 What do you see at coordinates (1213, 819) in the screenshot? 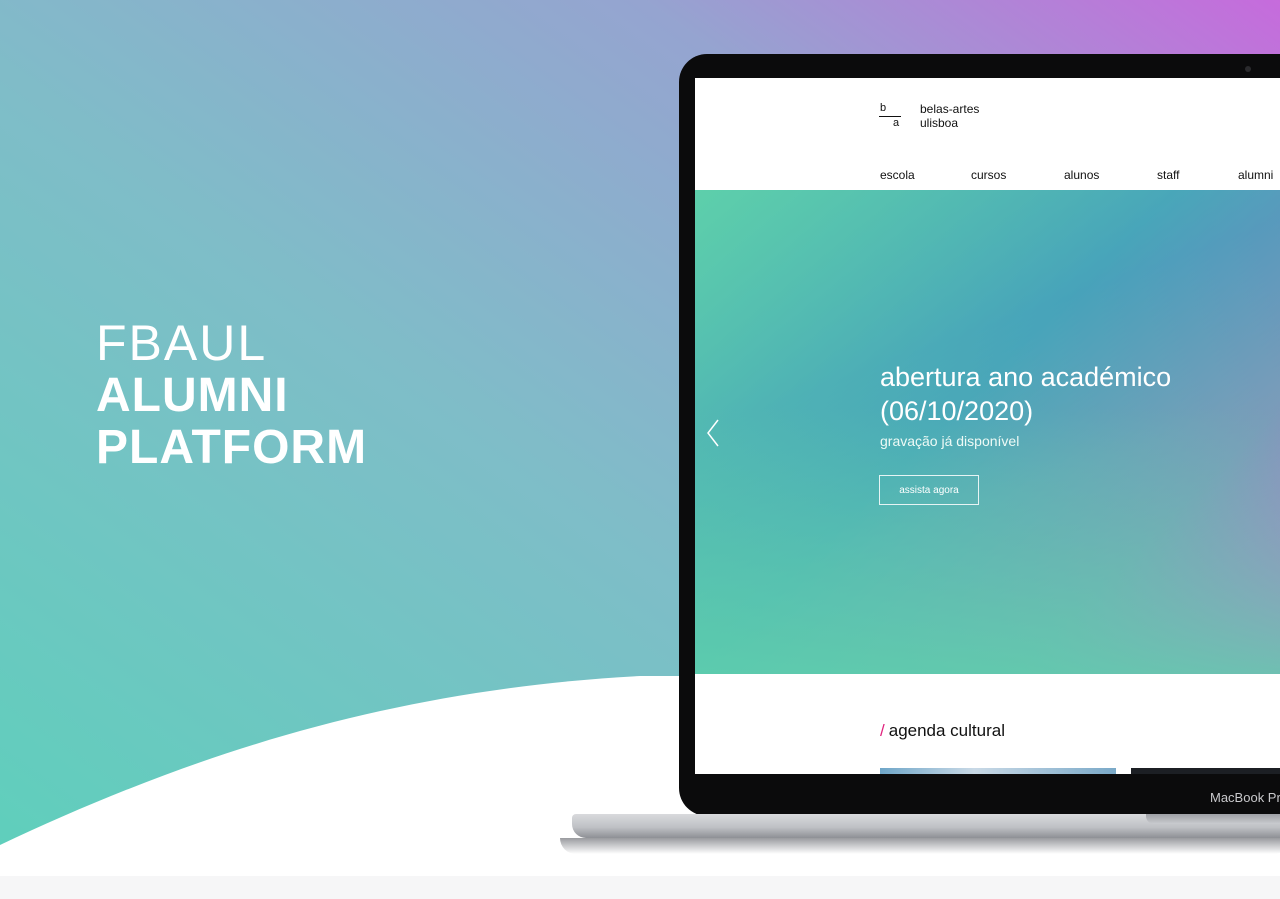
I see `laptop-notch` at bounding box center [1213, 819].